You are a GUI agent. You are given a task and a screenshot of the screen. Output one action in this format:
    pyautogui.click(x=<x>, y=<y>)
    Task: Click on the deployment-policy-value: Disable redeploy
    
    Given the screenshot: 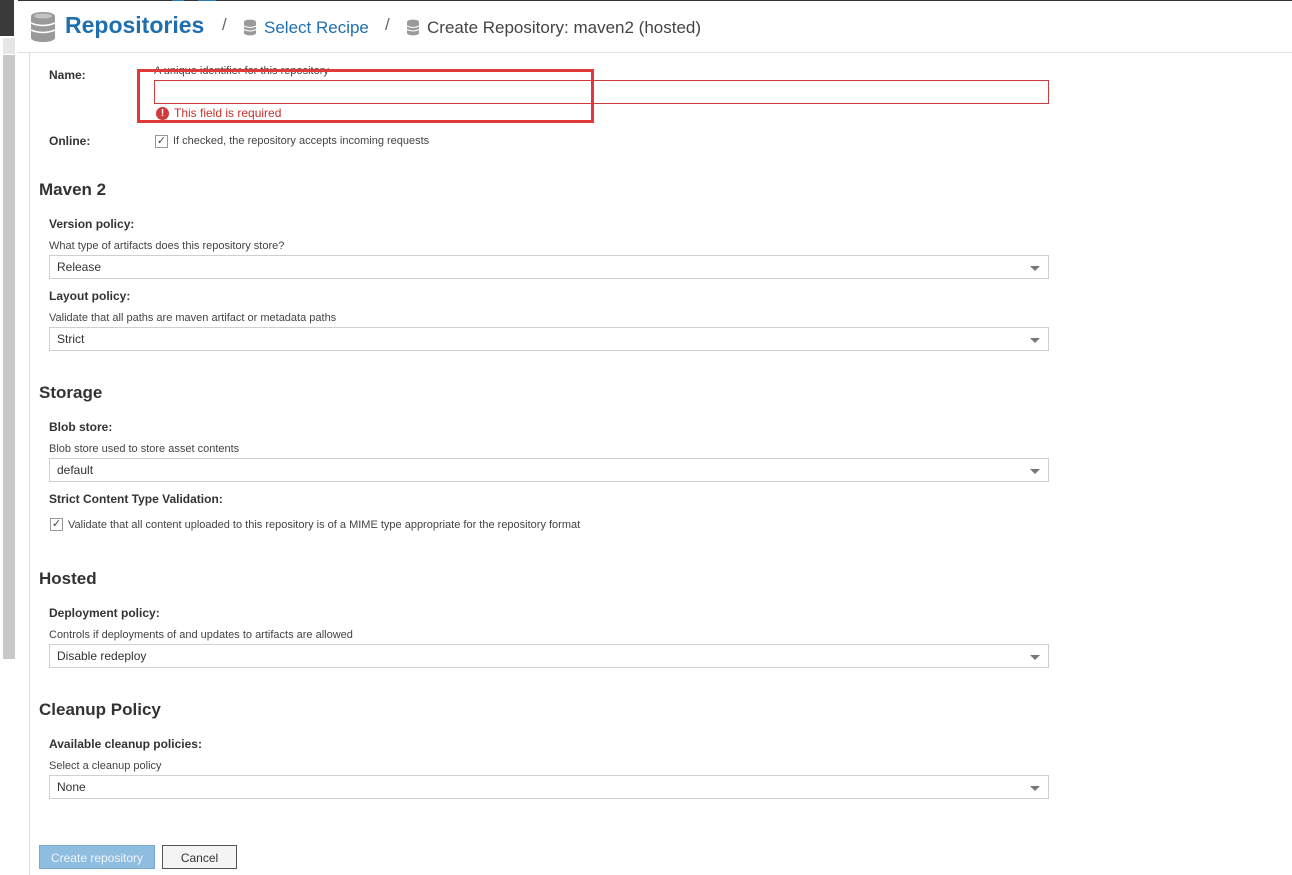 What is the action you would take?
    pyautogui.click(x=102, y=656)
    